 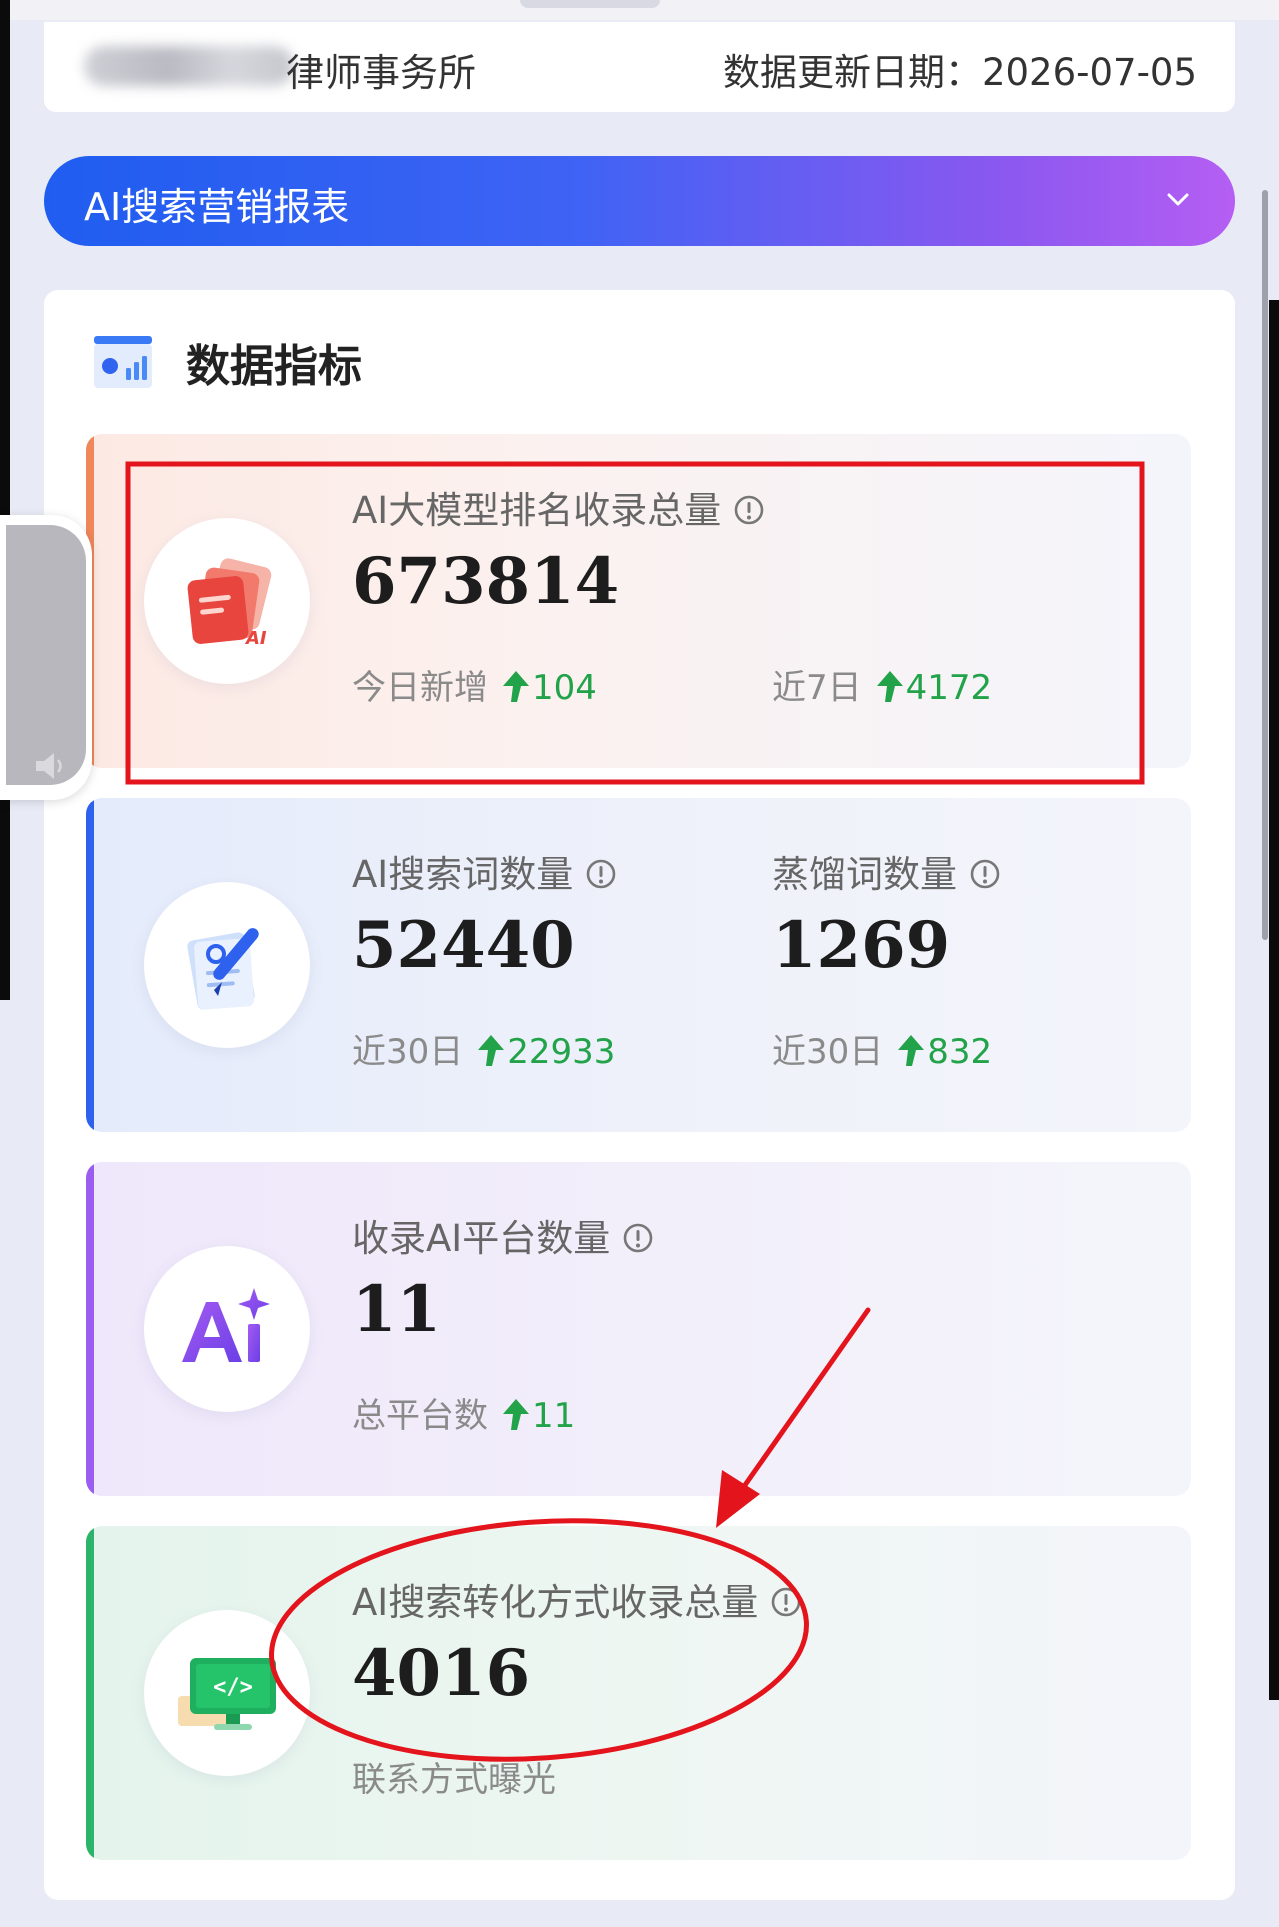 I want to click on left-screen-edge, so click(x=5, y=500).